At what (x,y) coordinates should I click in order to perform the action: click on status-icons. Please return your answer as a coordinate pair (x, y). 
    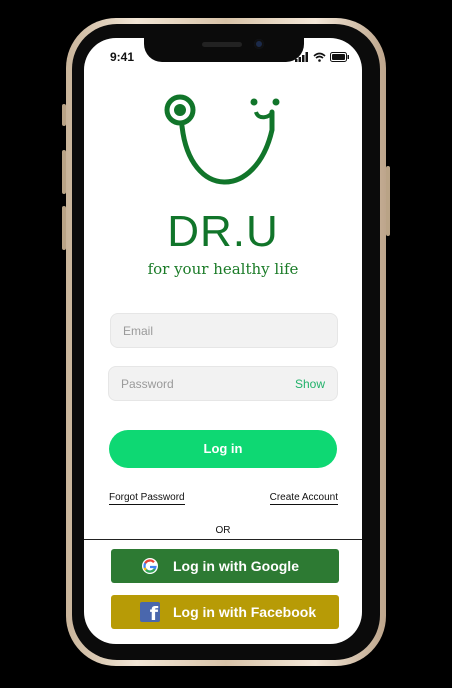
    Looking at the image, I should click on (322, 57).